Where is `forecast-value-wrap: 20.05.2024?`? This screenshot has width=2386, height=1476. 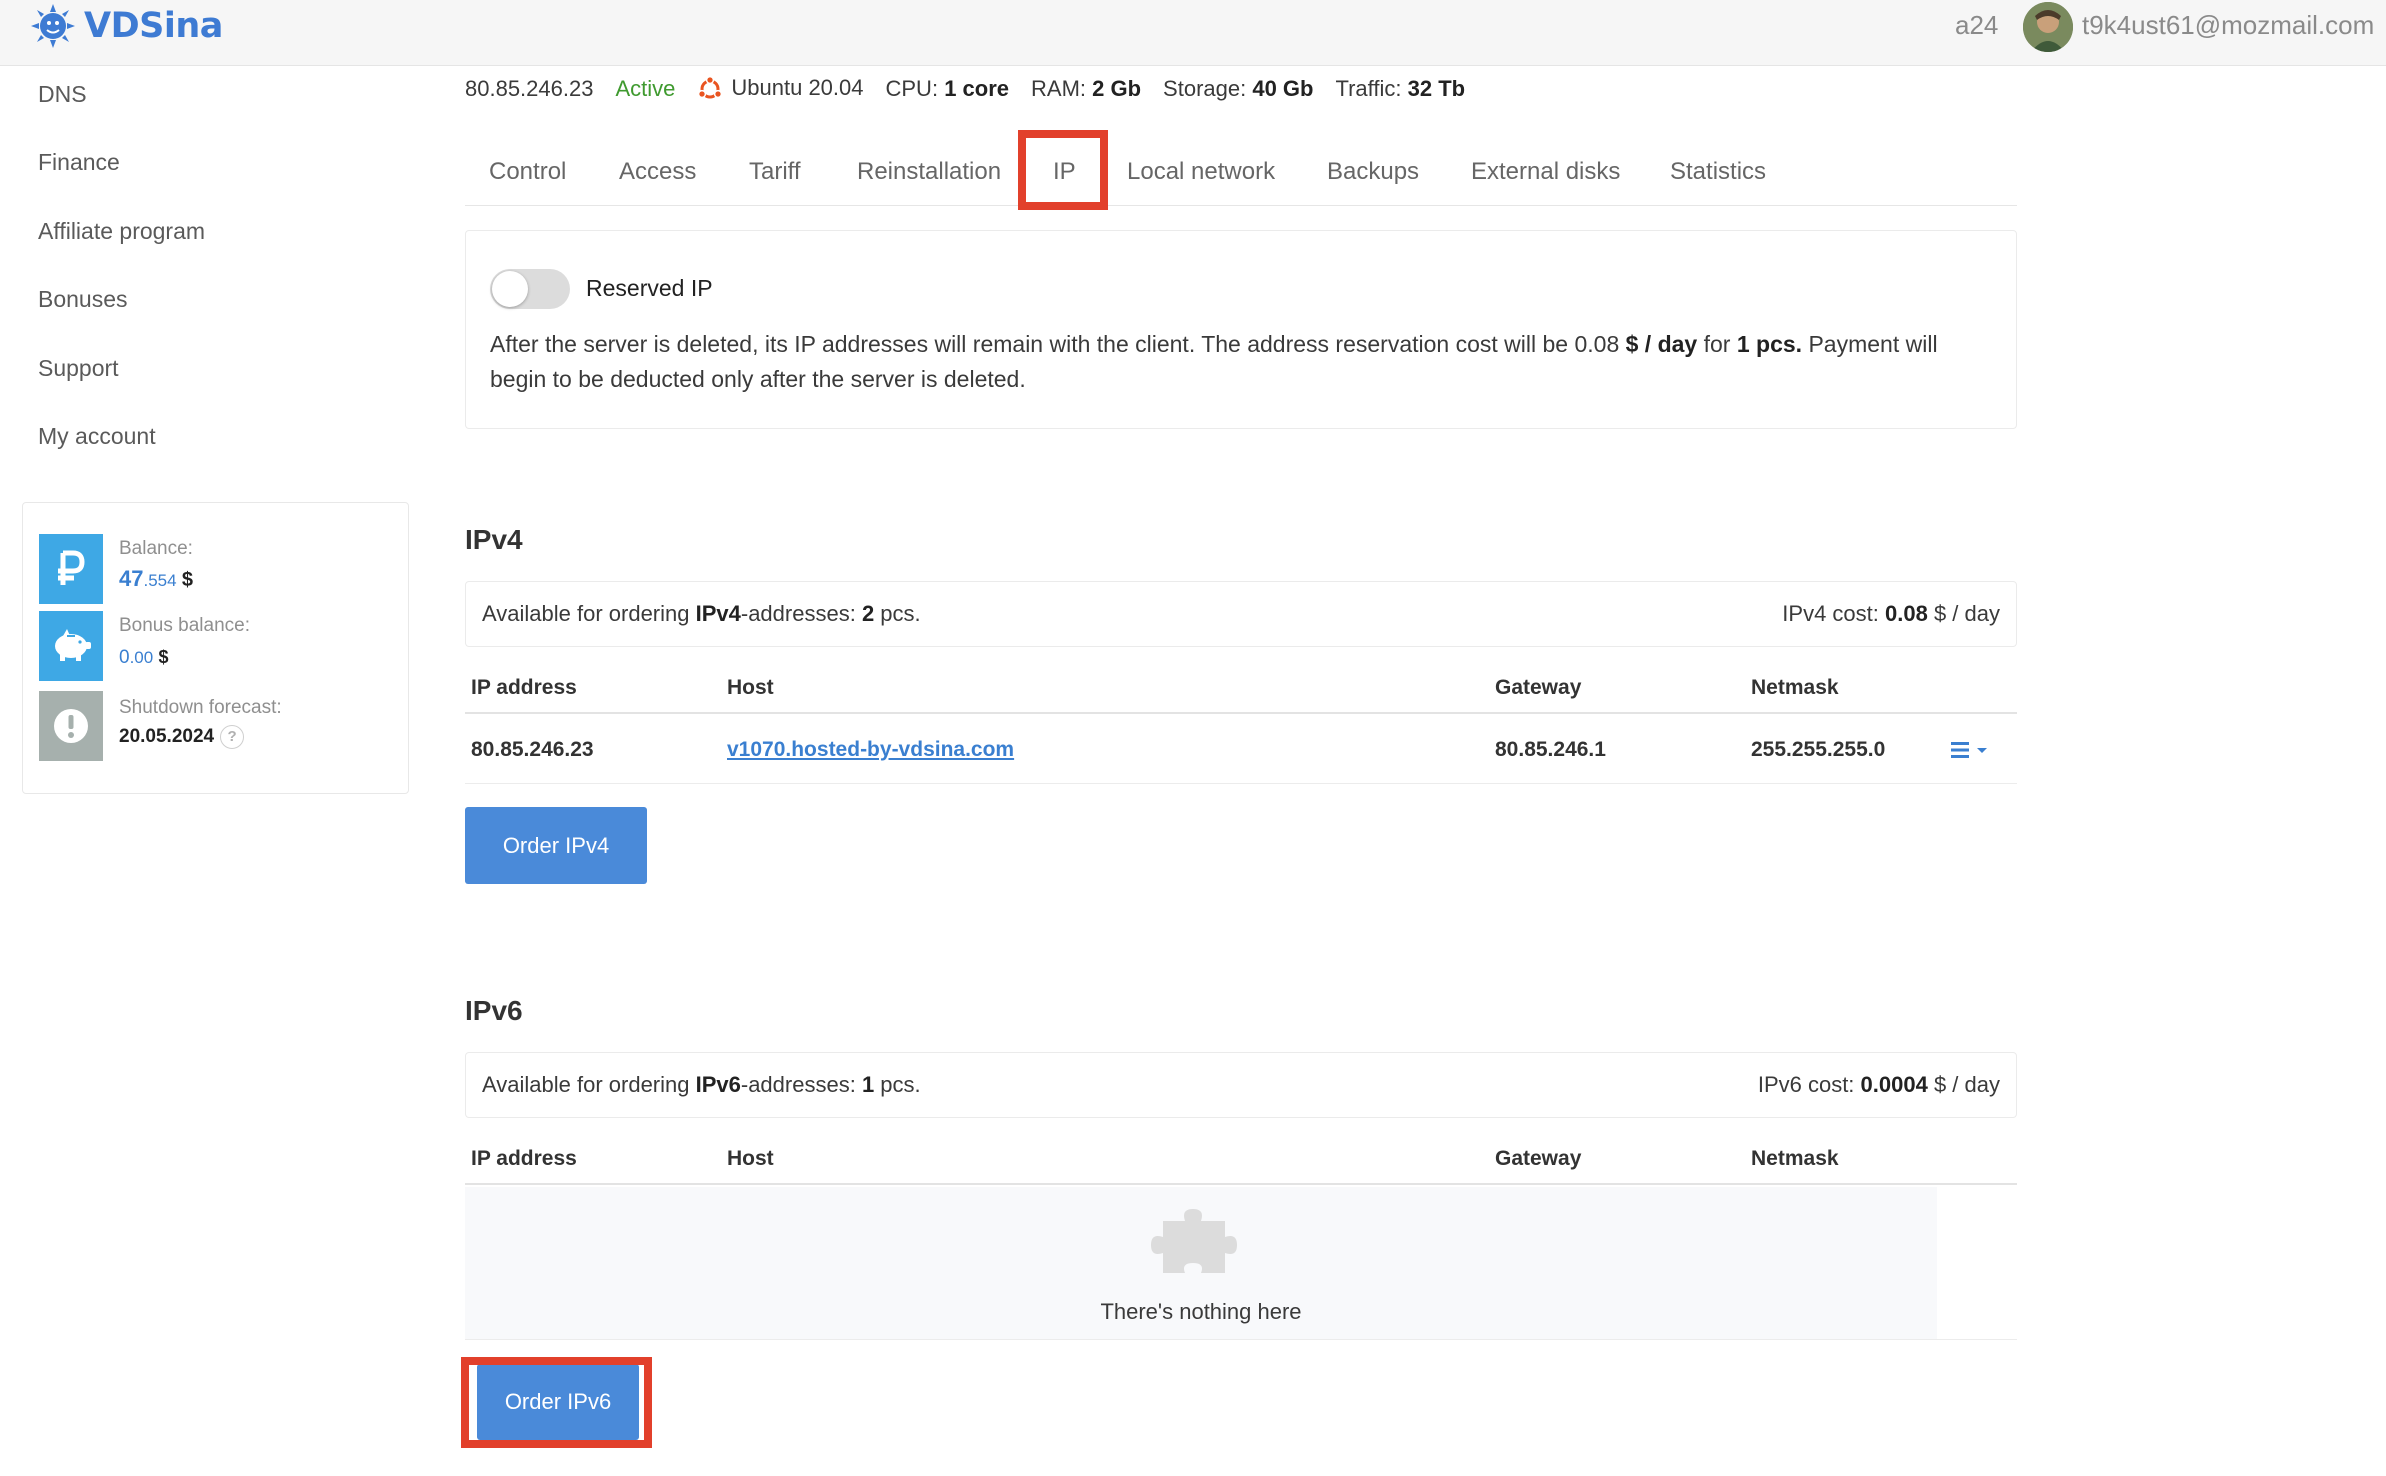 forecast-value-wrap: 20.05.2024? is located at coordinates (182, 737).